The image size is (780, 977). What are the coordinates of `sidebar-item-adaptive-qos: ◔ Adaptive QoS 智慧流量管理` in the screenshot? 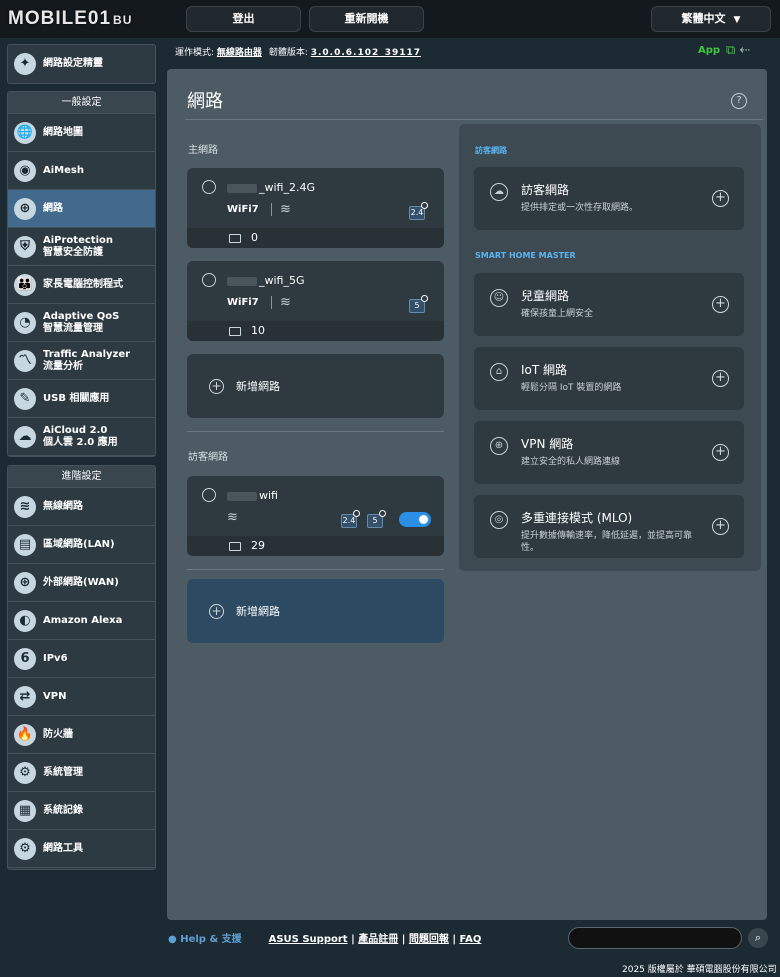 It's located at (81, 323).